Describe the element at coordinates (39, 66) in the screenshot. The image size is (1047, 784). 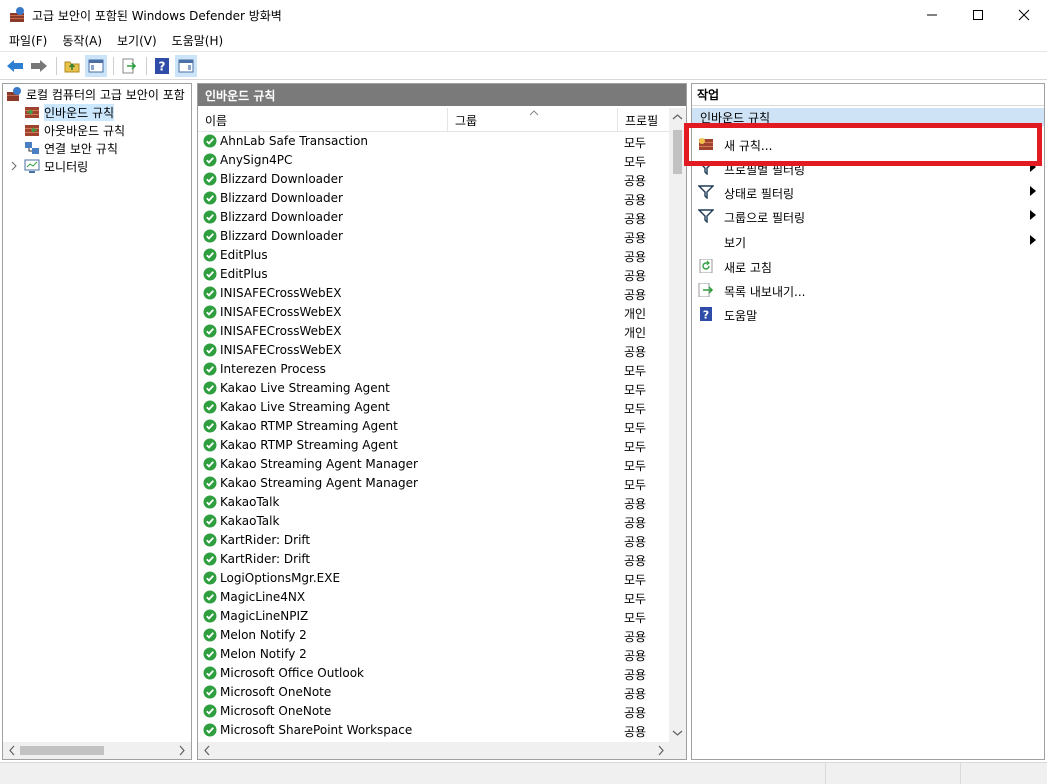
I see `forward-button` at that location.